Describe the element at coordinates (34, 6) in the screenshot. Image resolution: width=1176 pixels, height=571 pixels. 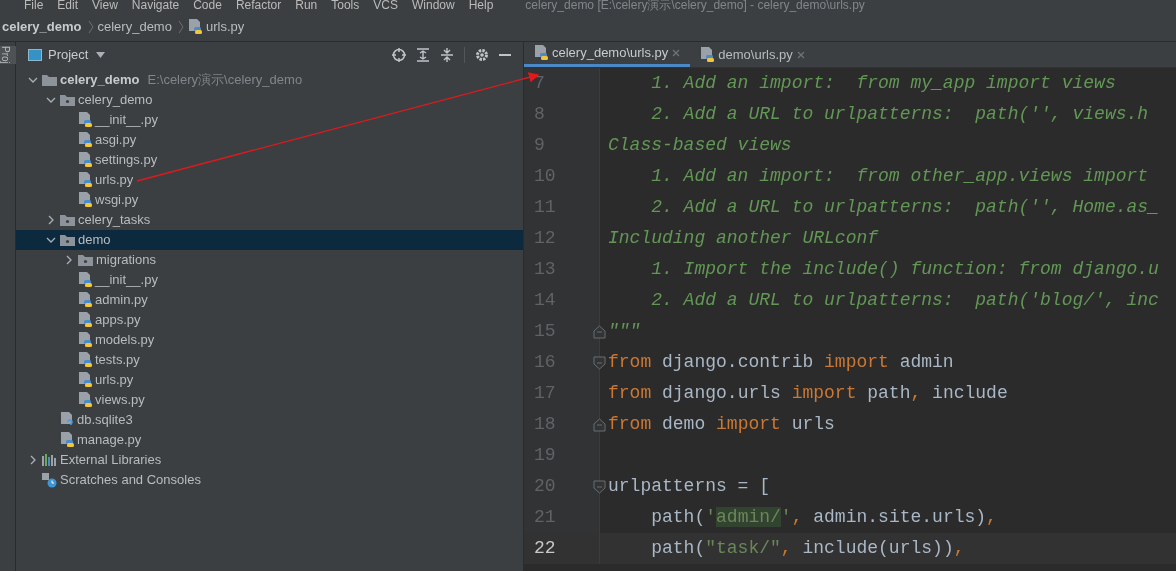
I see `menu-item: File` at that location.